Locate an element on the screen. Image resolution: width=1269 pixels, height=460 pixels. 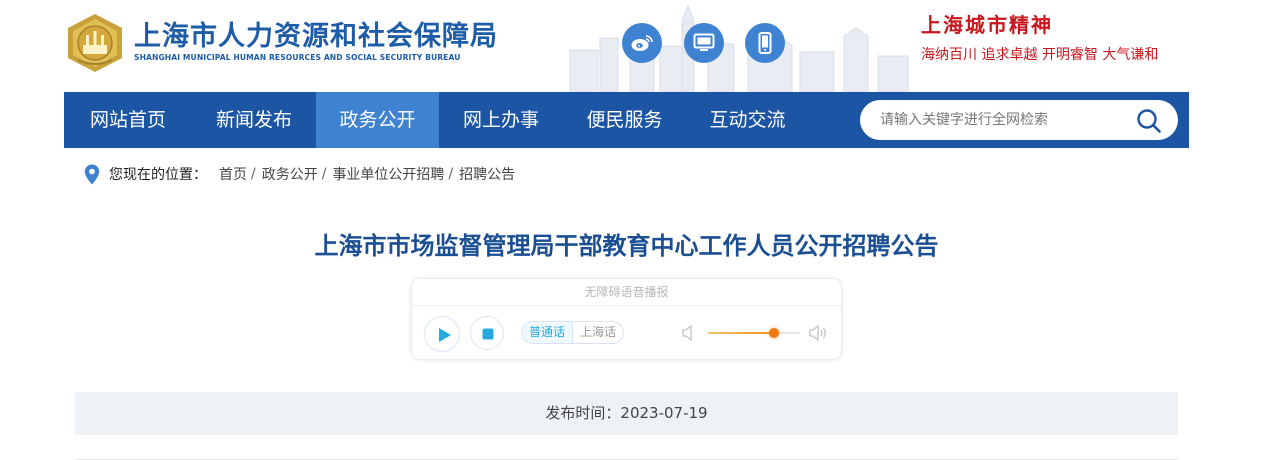
shanghainese-option: 上海话 is located at coordinates (597, 332).